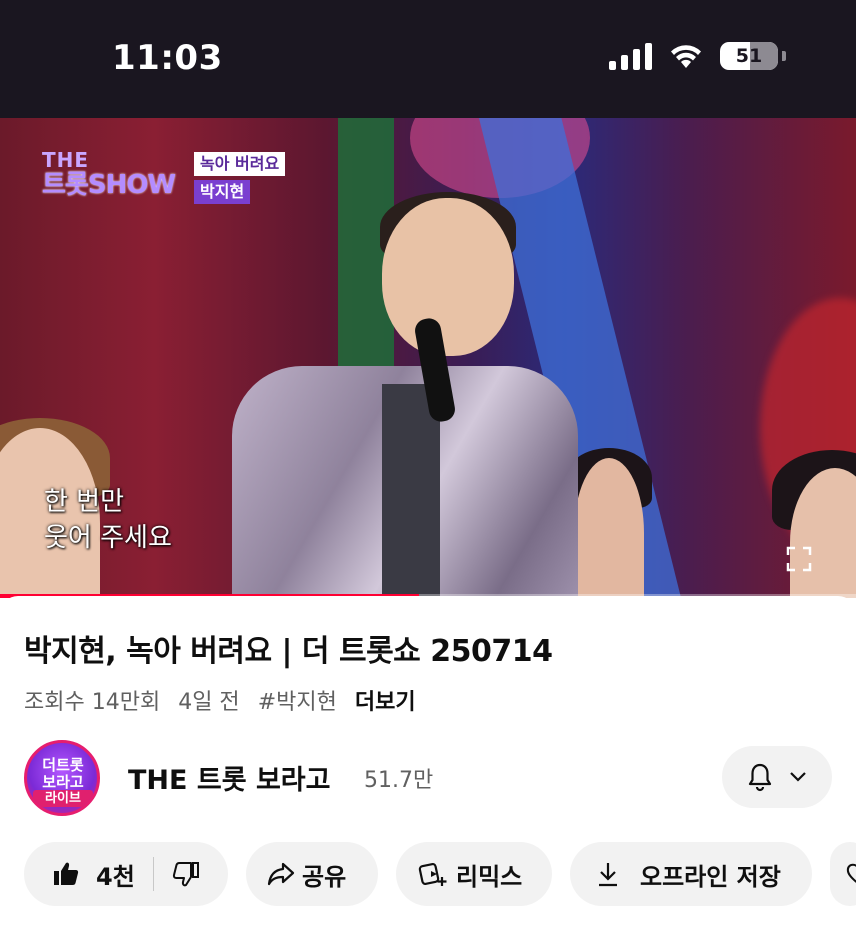 This screenshot has width=856, height=925. What do you see at coordinates (608, 875) in the screenshot?
I see `download-icon` at bounding box center [608, 875].